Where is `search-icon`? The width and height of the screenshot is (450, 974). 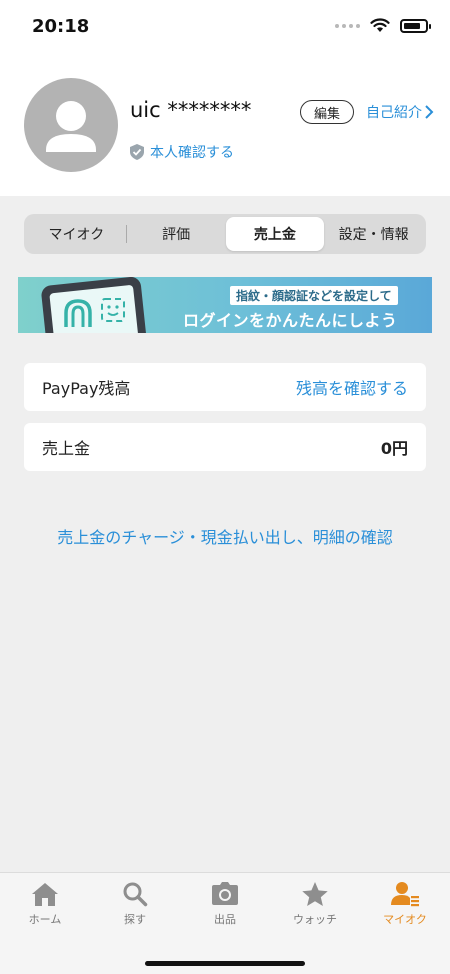
search-icon is located at coordinates (135, 894).